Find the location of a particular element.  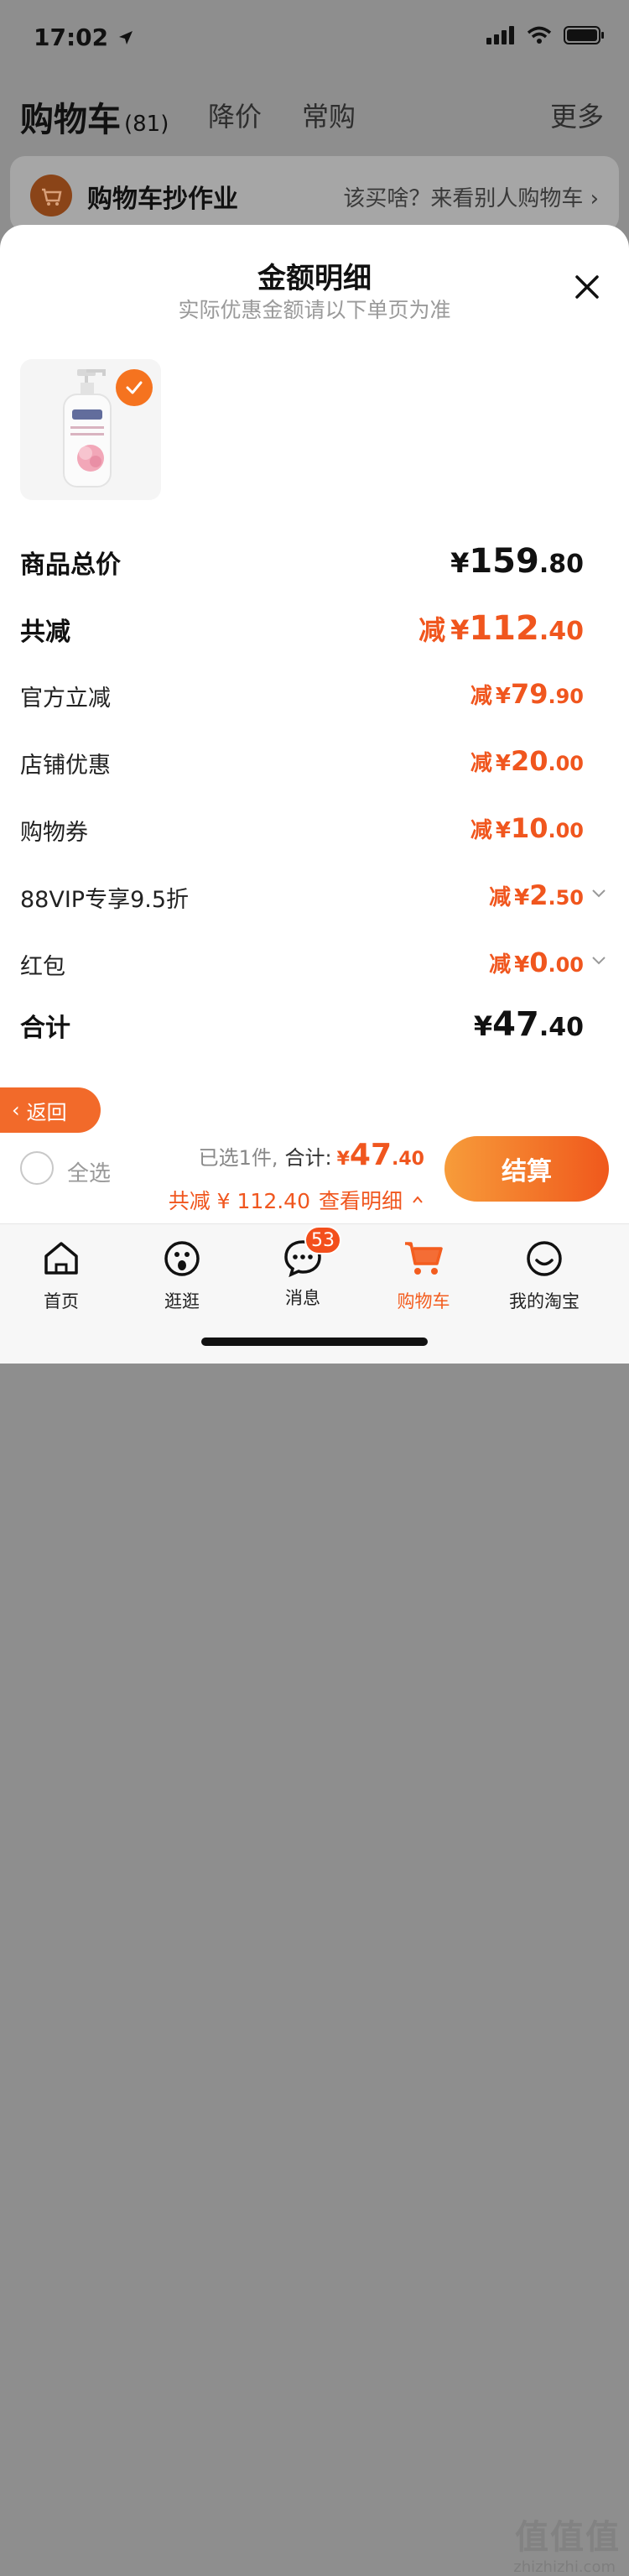

row-value: 减 ¥79.90 is located at coordinates (527, 694).